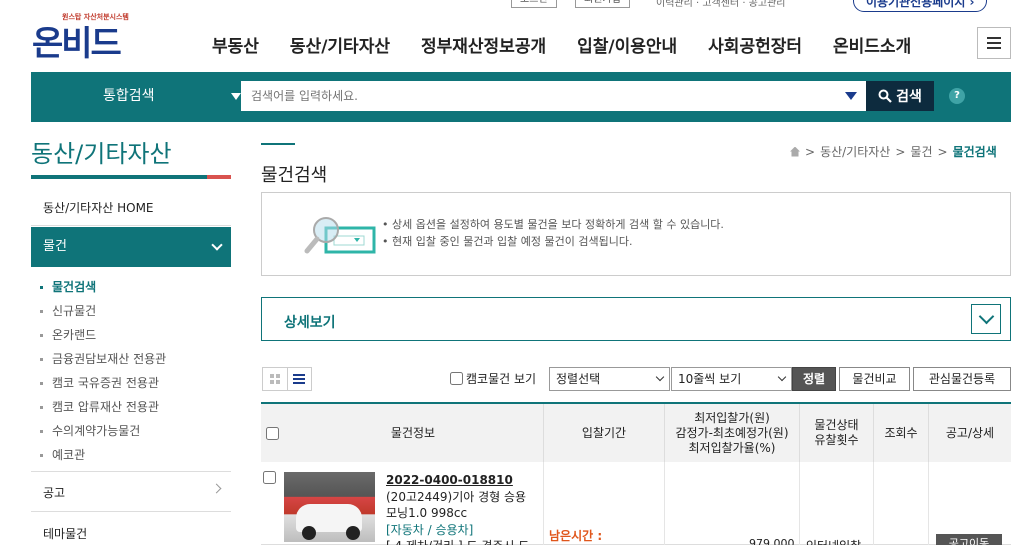  Describe the element at coordinates (609, 379) in the screenshot. I see `sort-select: 정렬선택` at that location.